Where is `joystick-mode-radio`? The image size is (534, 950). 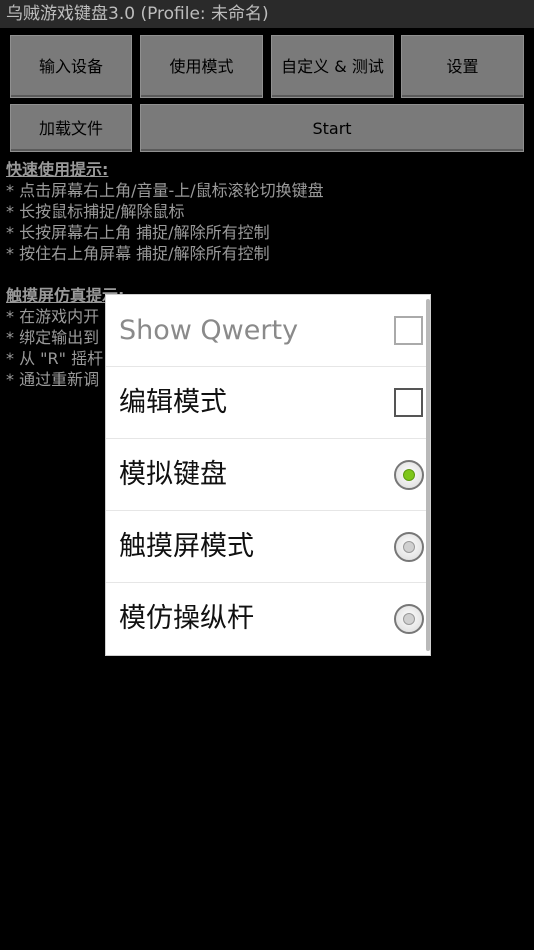 joystick-mode-radio is located at coordinates (409, 619).